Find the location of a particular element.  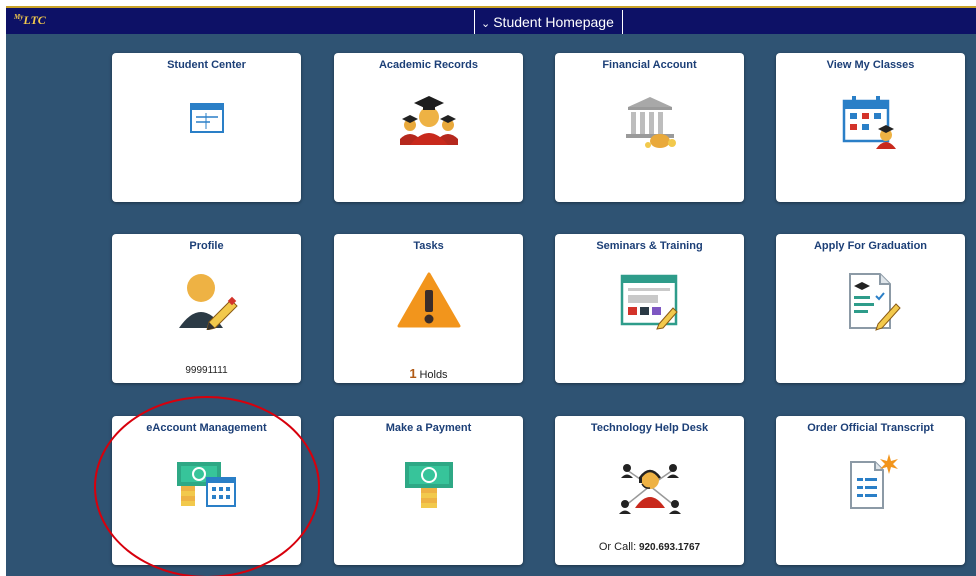

homepage-selector-button: ⌄ Student Homepage is located at coordinates (548, 22).